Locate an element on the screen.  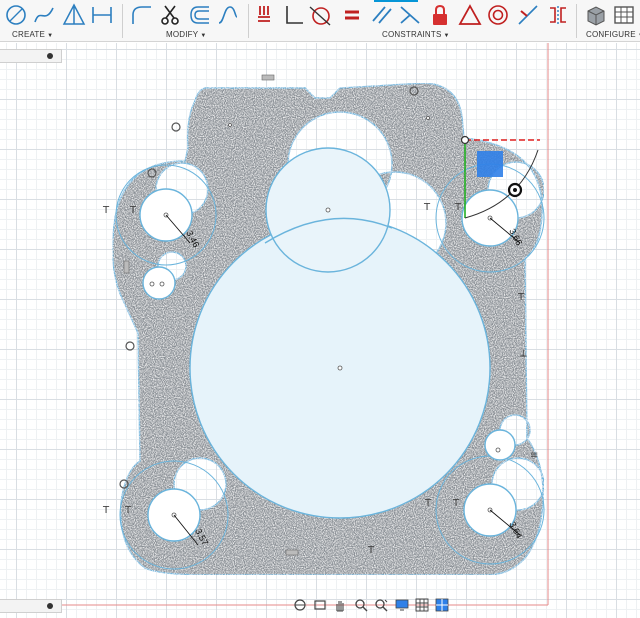
triangle-constraint-icon is located at coordinates (470, 15).